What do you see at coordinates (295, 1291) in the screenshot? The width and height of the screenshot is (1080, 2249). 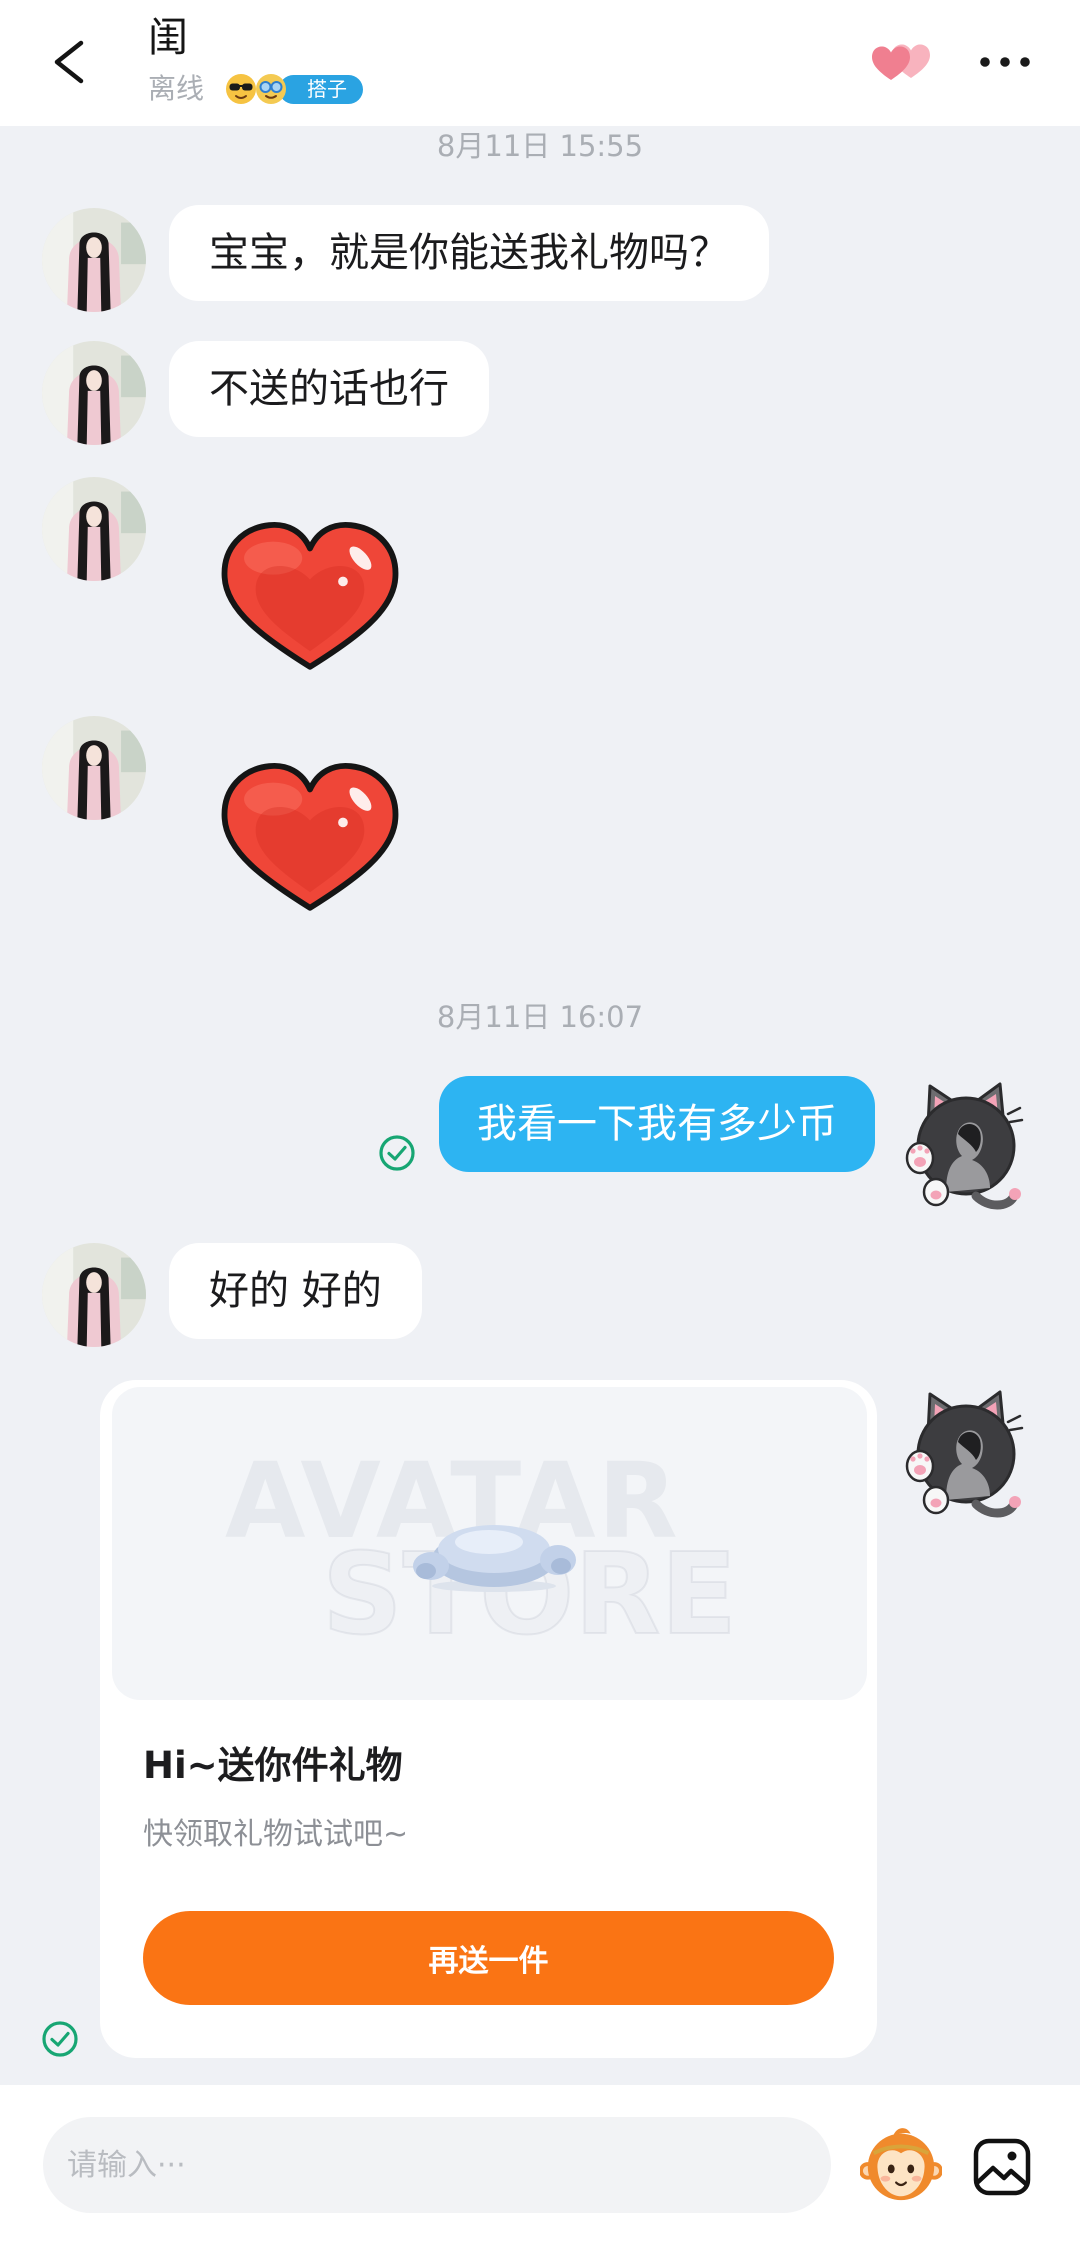 I see `message-bubble: 好的 好的` at bounding box center [295, 1291].